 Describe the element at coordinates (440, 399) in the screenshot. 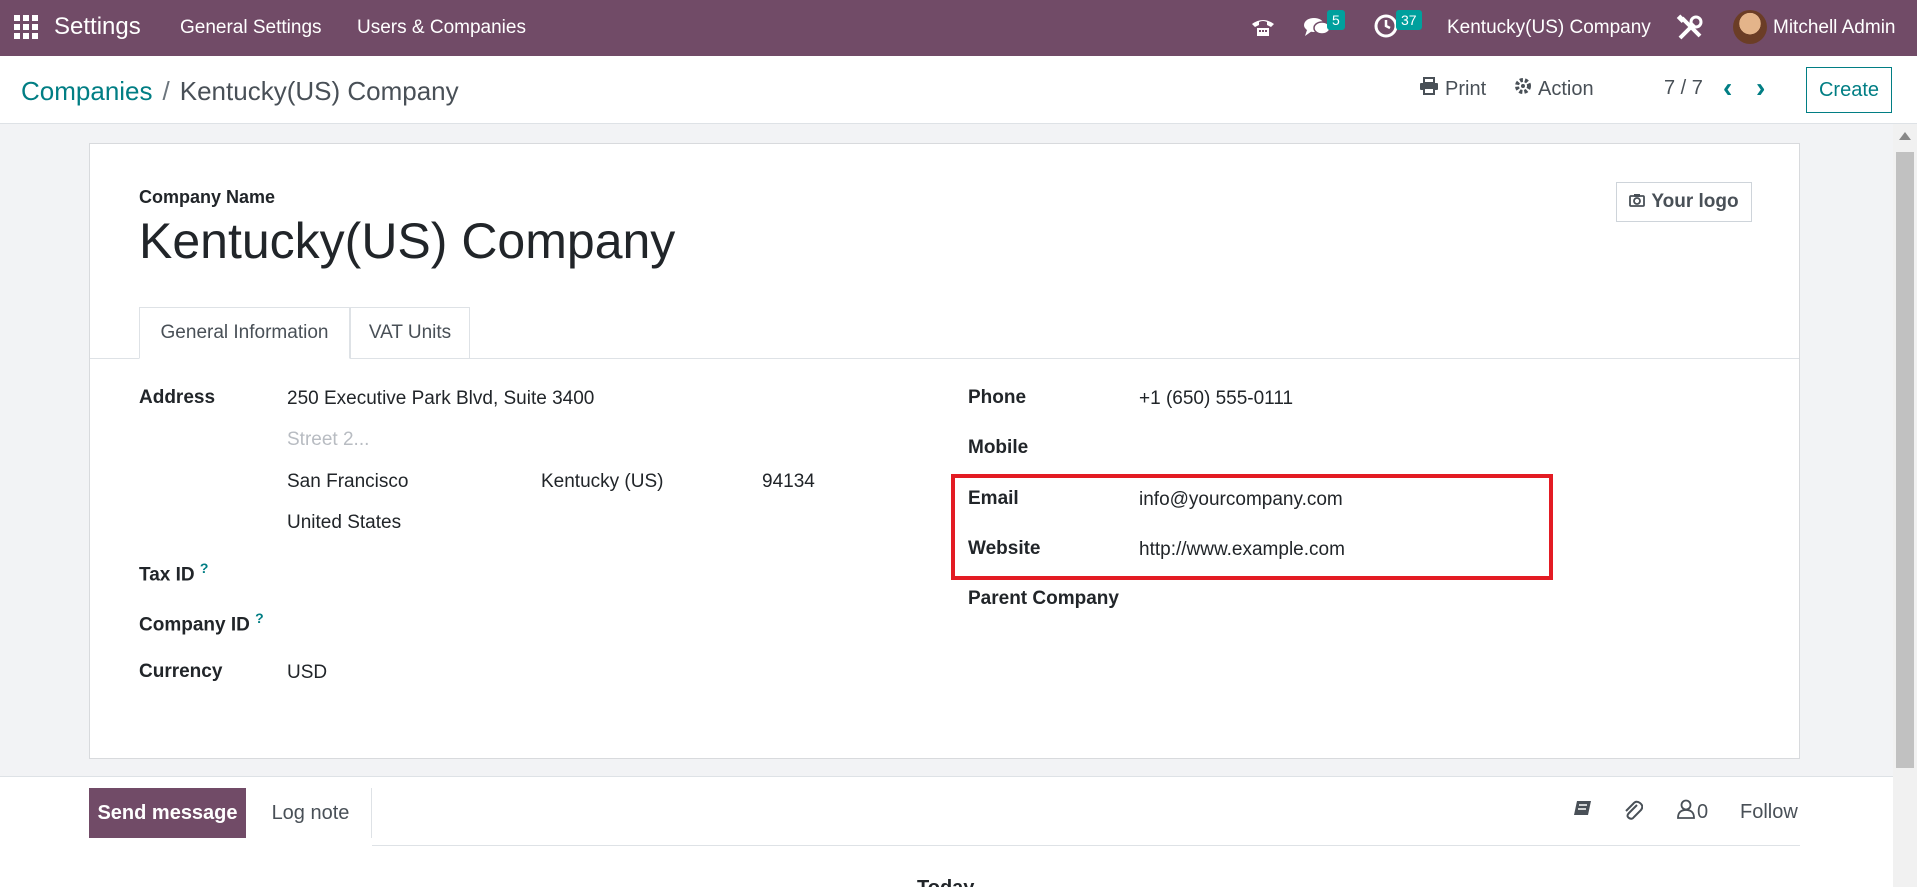

I see `street-field: 250 Executive Park Blvd, Suite 3400` at that location.